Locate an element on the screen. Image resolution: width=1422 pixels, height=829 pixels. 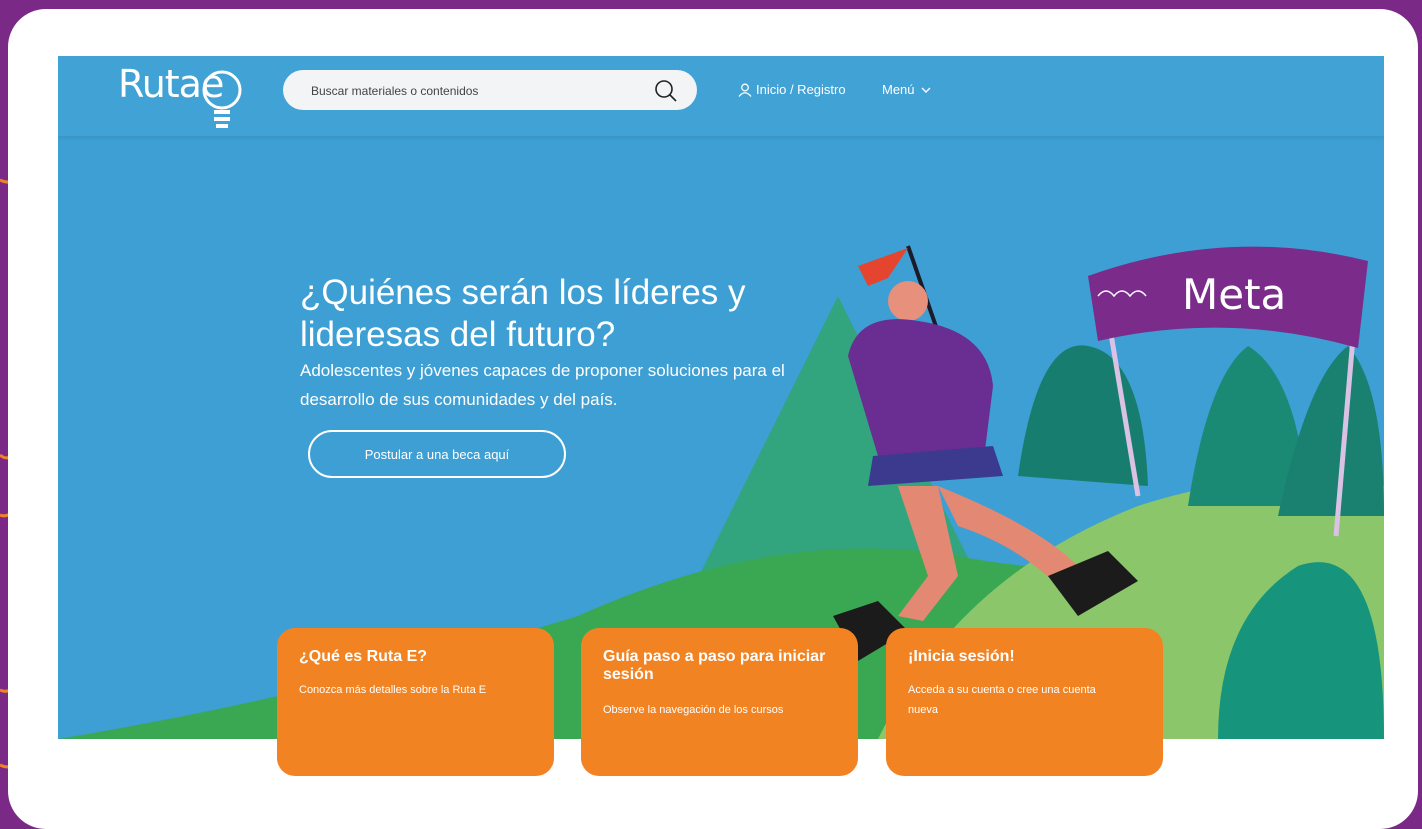
top-navigation: Rutae Inicio / Registro Menú is located at coordinates (721, 96).